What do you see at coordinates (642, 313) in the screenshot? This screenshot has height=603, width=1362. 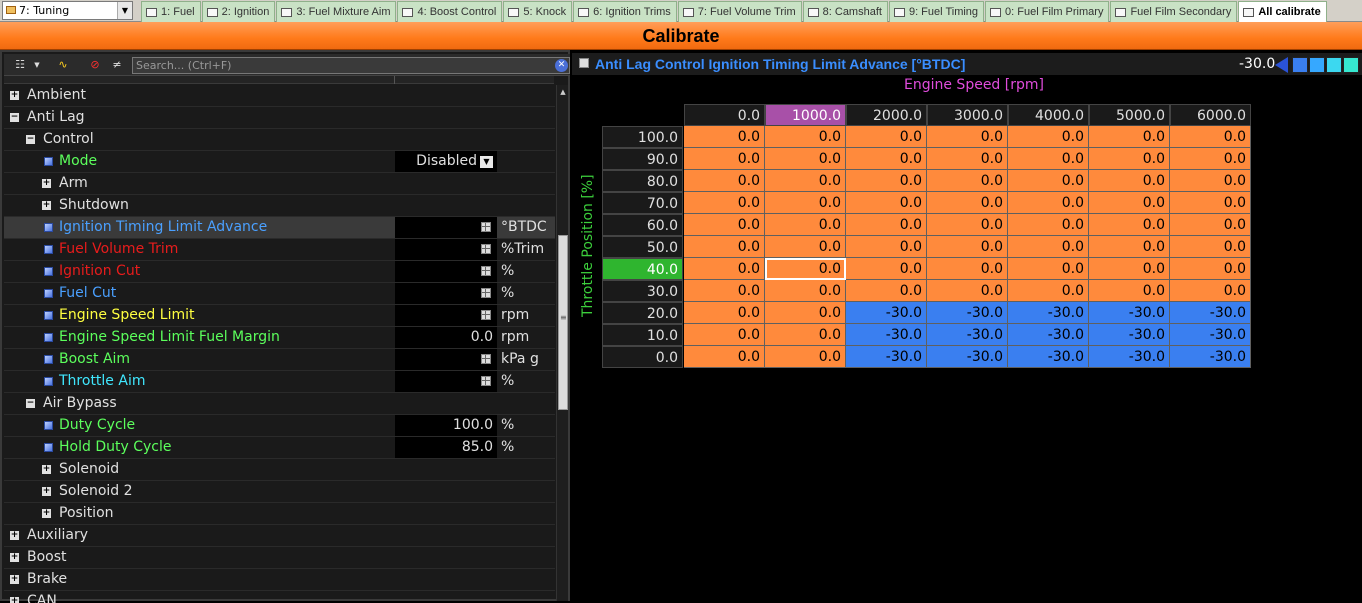 I see `row-header-cell: 20.0` at bounding box center [642, 313].